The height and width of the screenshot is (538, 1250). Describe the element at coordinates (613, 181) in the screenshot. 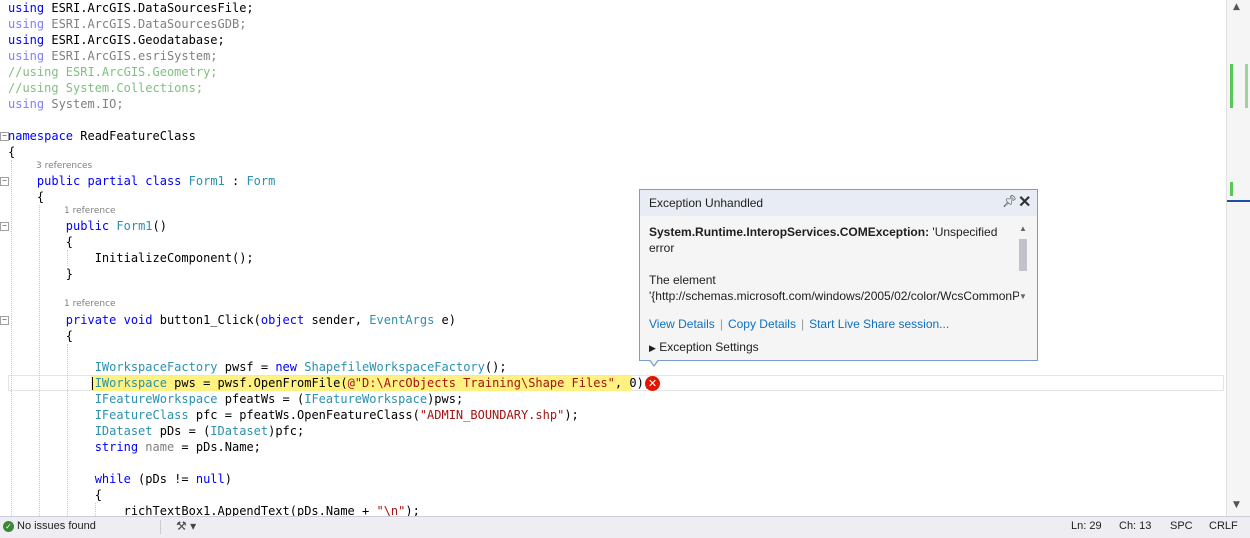

I see `code-line: public partial class Form1 : Form` at that location.